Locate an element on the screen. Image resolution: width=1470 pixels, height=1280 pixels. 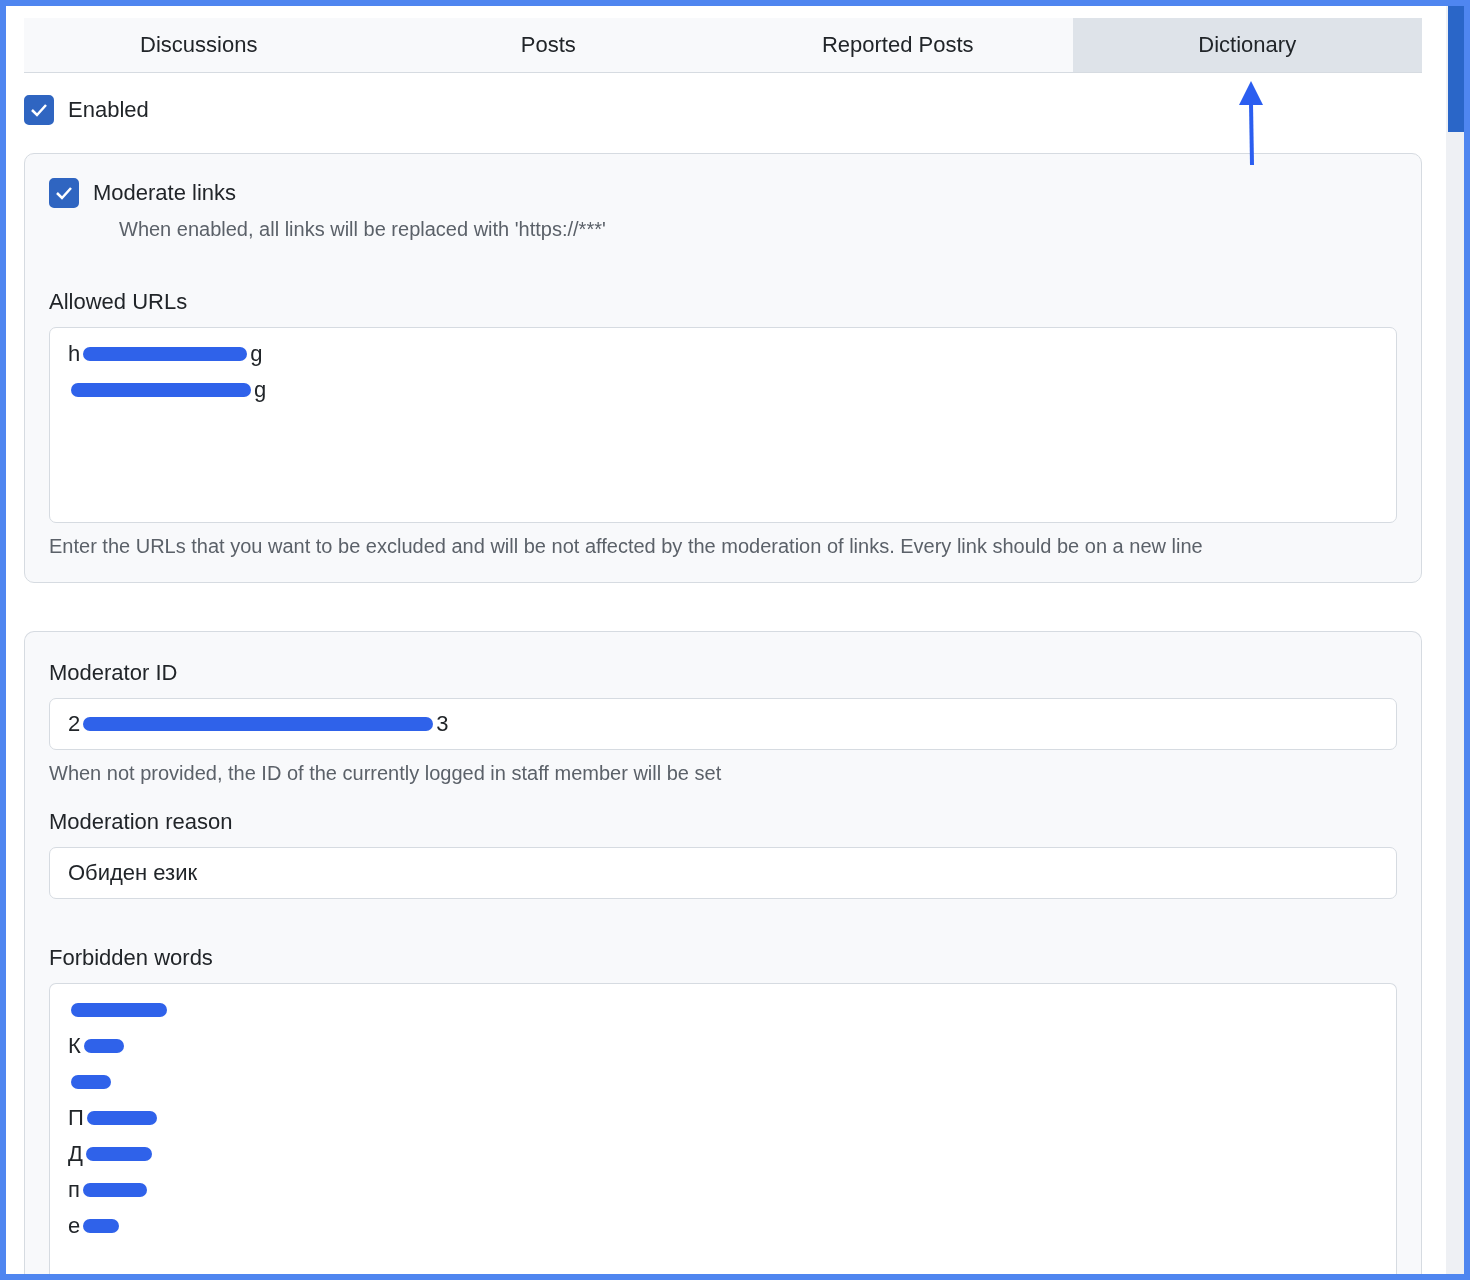
text-fragment: П is located at coordinates (76, 1117).